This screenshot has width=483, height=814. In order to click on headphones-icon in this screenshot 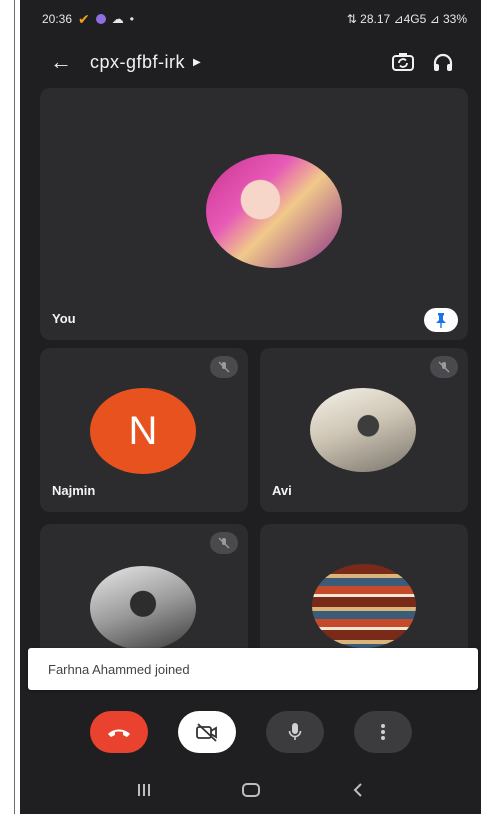, I will do `click(443, 62)`.